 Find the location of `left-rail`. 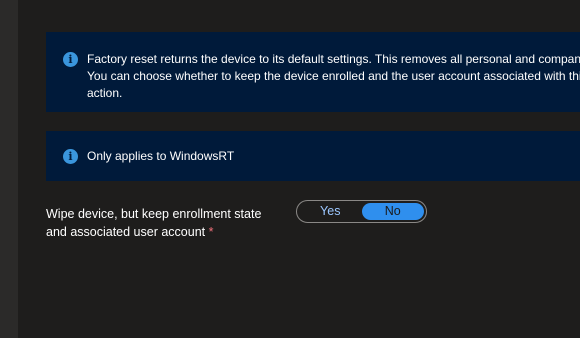

left-rail is located at coordinates (9, 169).